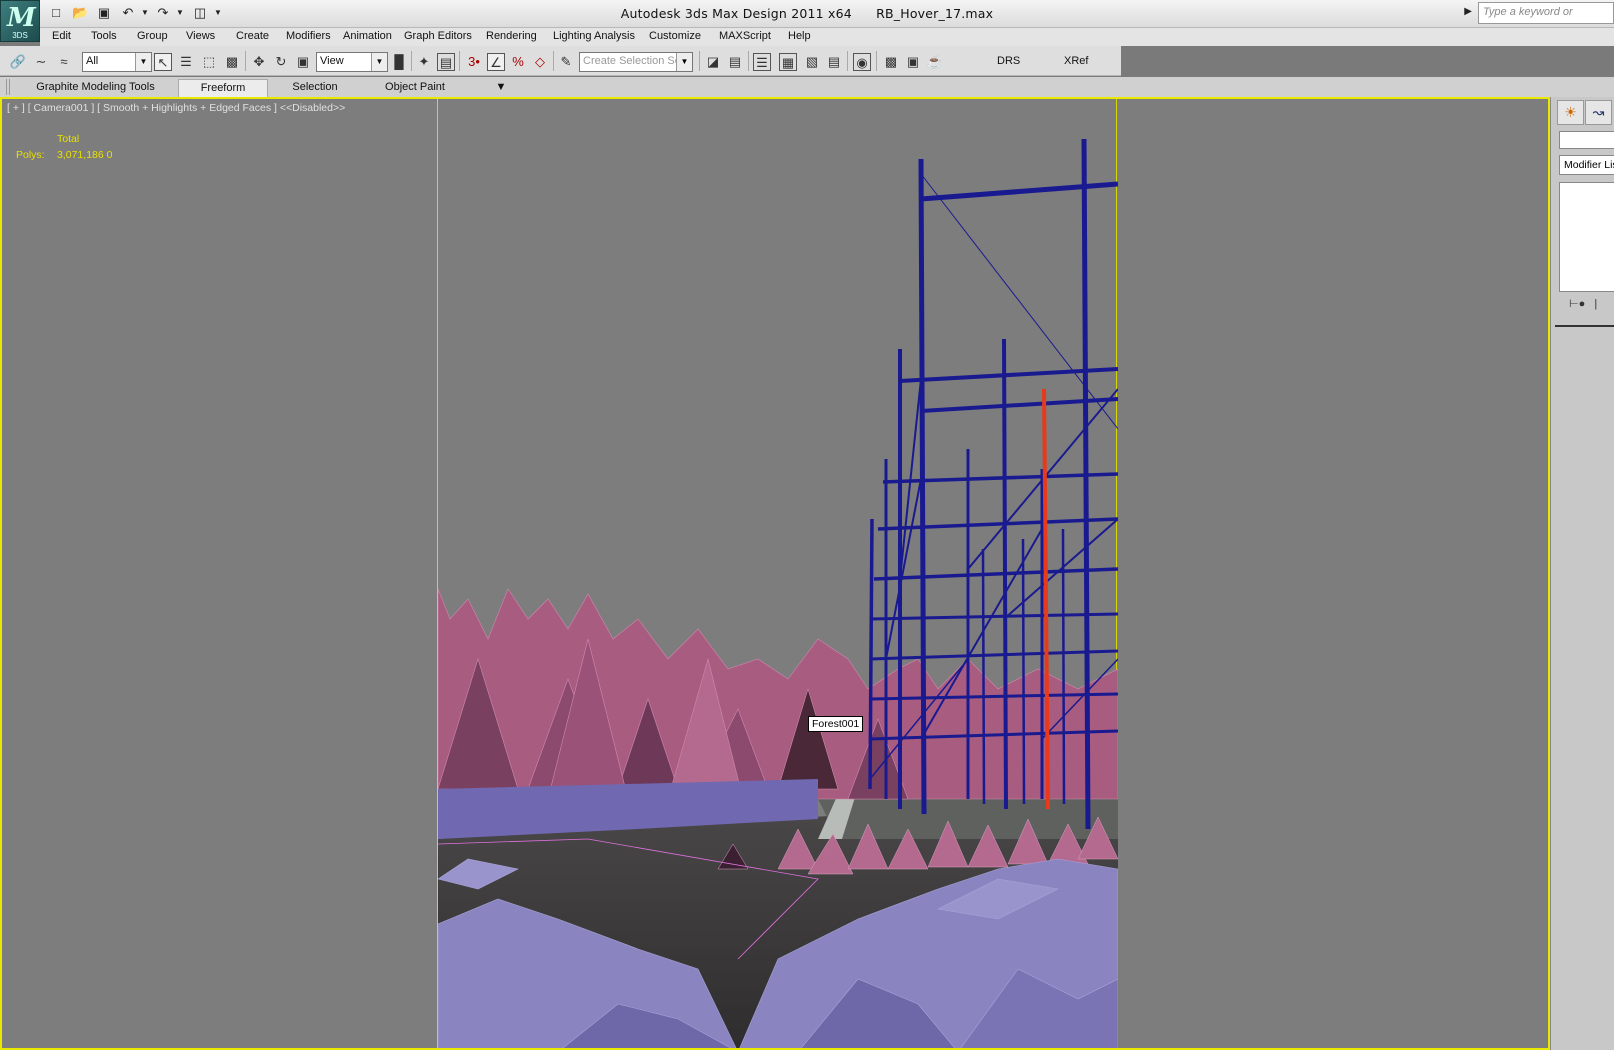 The image size is (1614, 1050). I want to click on menu-create: Create, so click(252, 36).